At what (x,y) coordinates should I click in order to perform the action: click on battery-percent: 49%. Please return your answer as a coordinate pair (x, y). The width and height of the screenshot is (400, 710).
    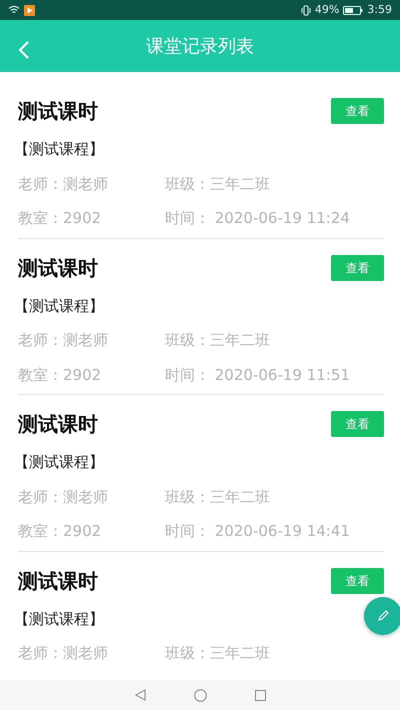
    Looking at the image, I should click on (327, 10).